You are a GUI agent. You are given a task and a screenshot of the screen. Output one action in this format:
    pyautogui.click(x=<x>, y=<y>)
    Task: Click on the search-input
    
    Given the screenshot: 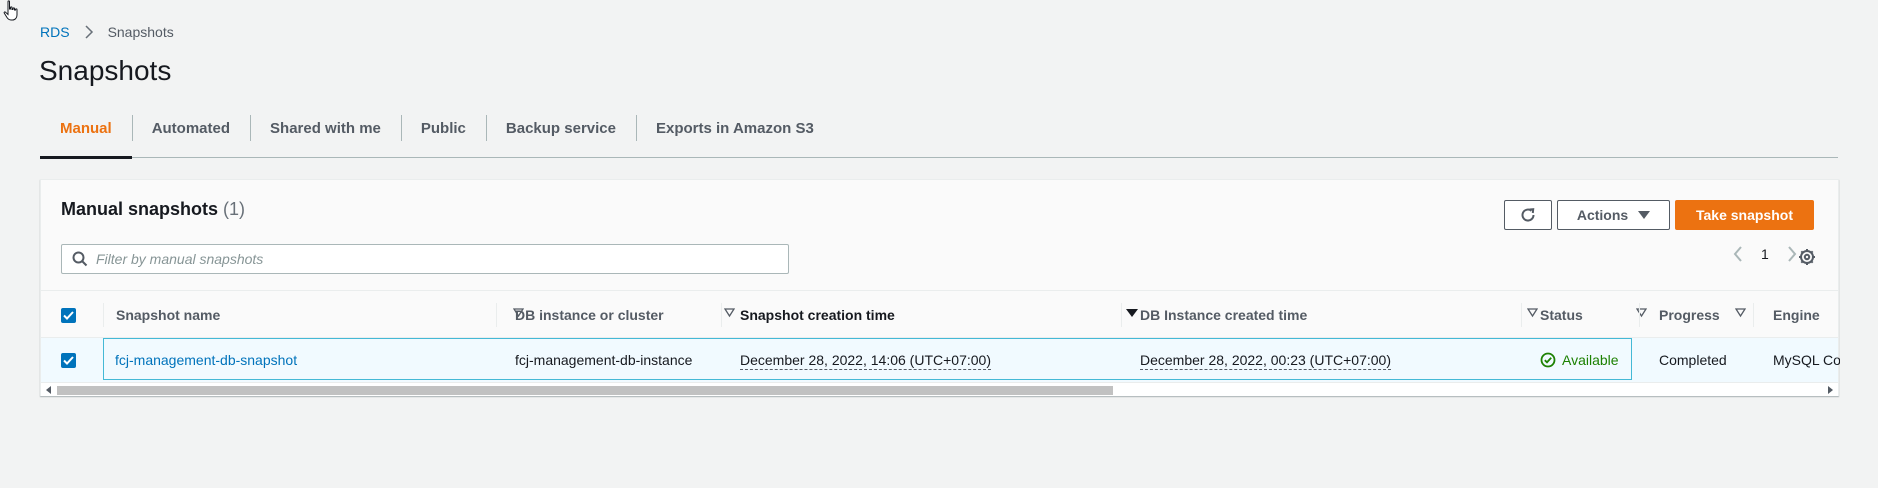 What is the action you would take?
    pyautogui.click(x=436, y=259)
    